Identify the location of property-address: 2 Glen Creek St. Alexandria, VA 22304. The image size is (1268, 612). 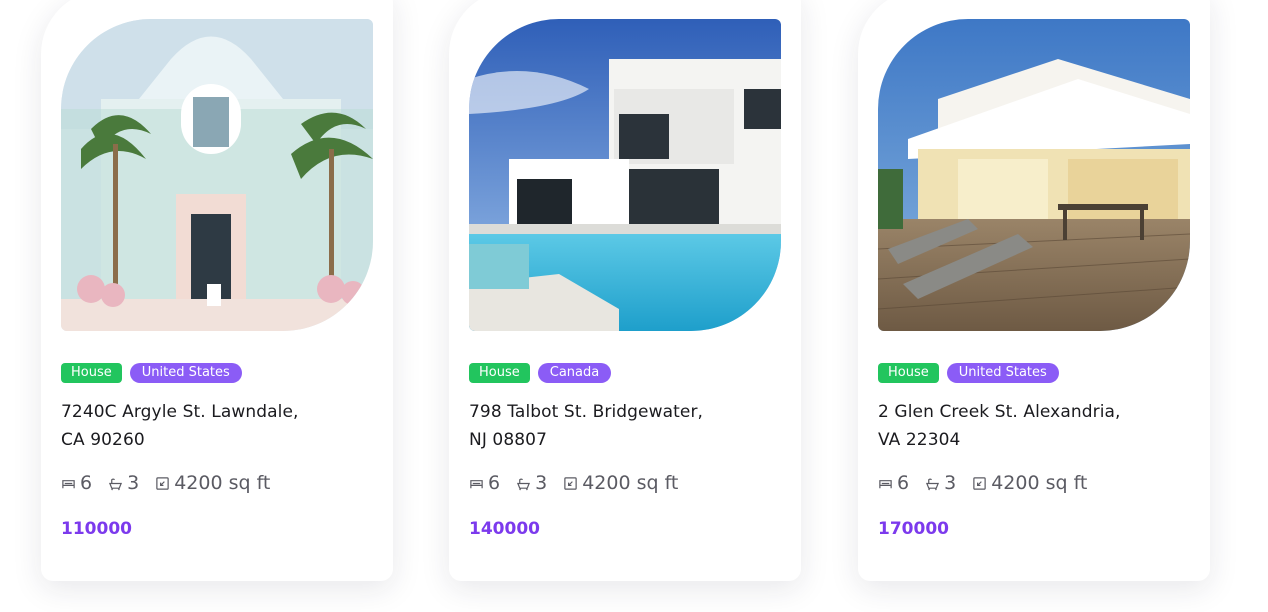
(1035, 426).